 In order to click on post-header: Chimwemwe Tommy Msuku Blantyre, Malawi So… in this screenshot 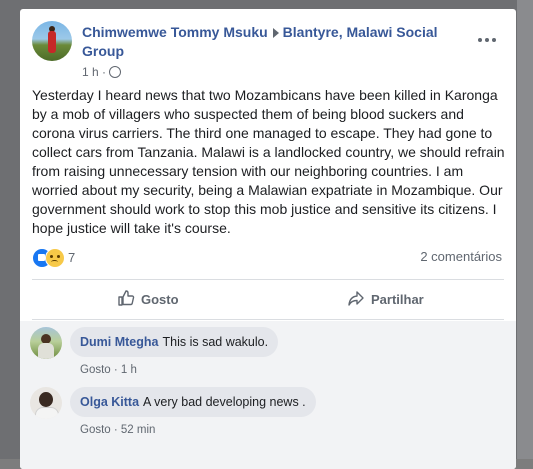, I will do `click(268, 51)`.